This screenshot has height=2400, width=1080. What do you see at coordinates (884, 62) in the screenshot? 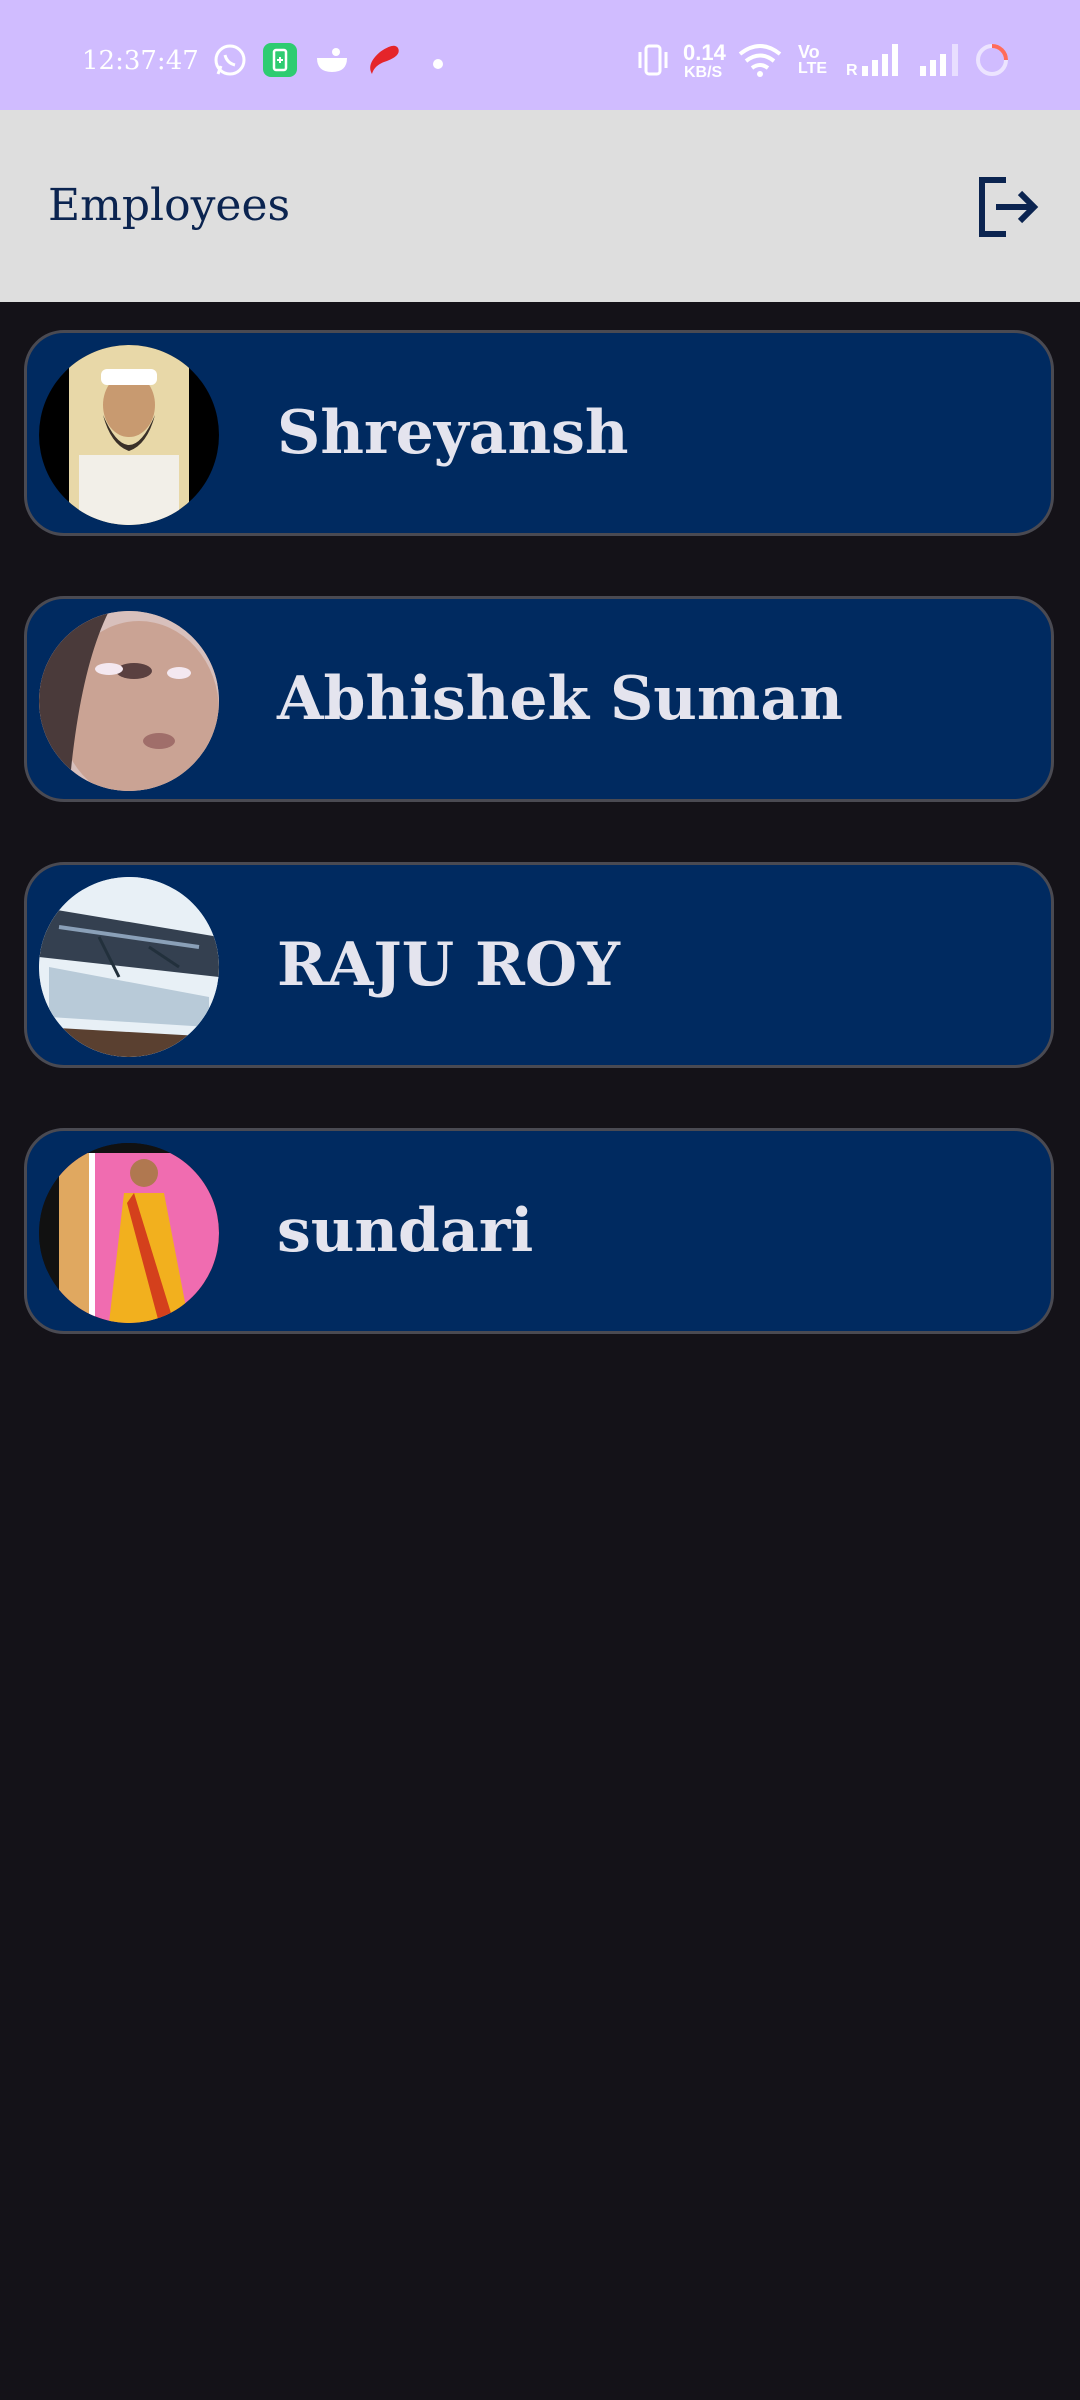
I see `signal-icon` at bounding box center [884, 62].